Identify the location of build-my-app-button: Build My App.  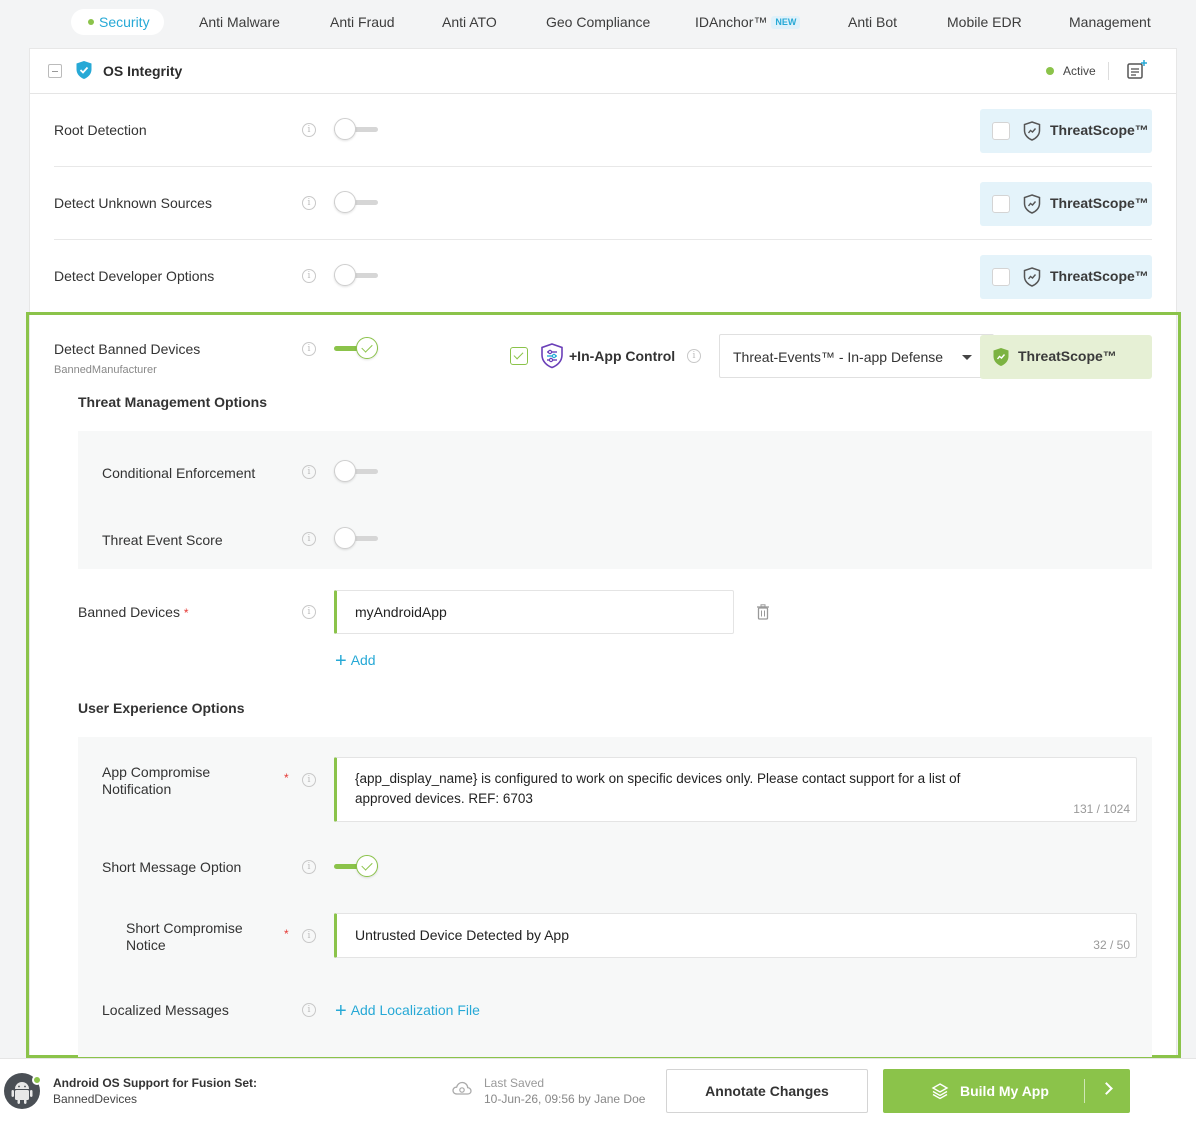
(1006, 1091).